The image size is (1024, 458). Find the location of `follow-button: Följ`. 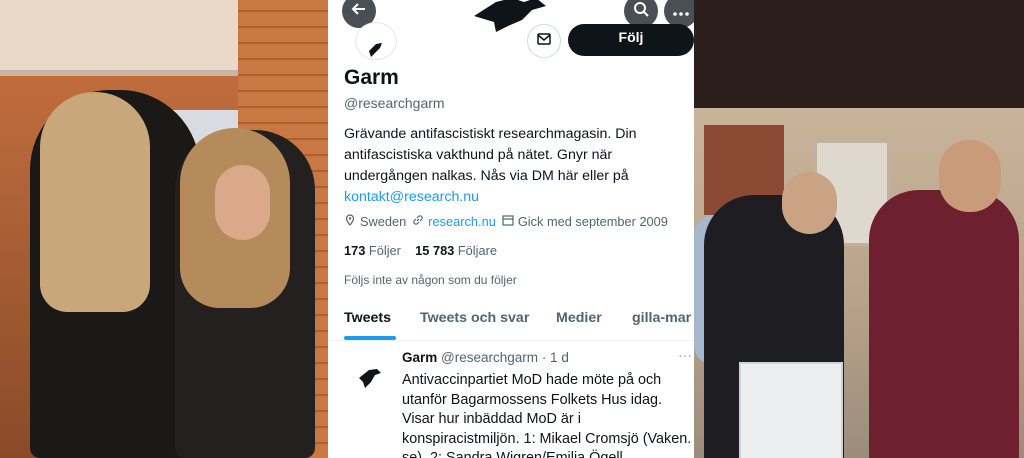

follow-button: Följ is located at coordinates (631, 40).